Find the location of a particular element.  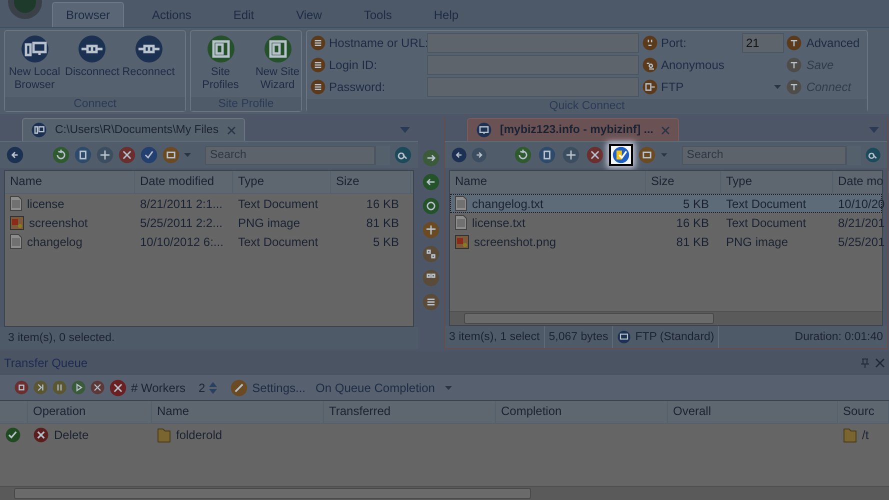

file-row: screenshot 5/25/2011 2:2... PNG image 81 KB is located at coordinates (209, 222).